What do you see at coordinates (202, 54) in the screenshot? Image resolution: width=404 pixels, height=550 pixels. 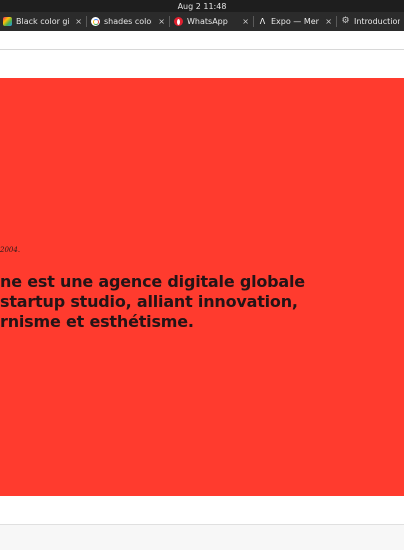 I see `page-header-area` at bounding box center [202, 54].